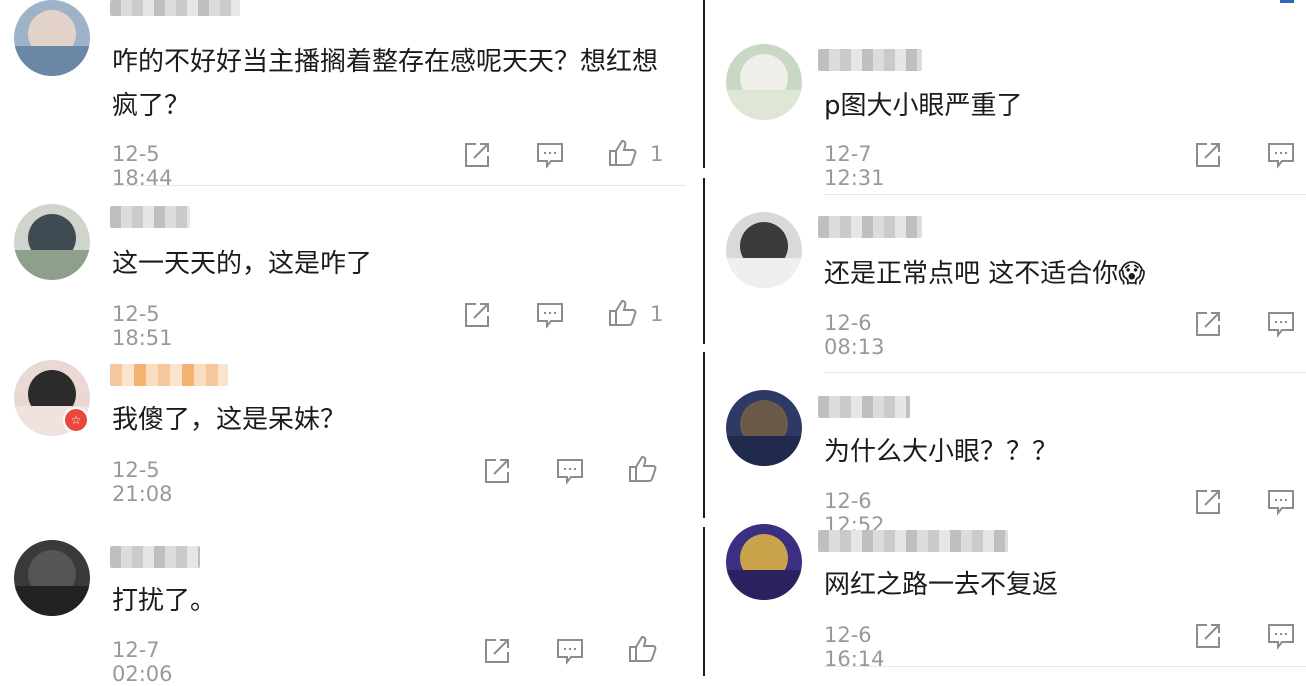  Describe the element at coordinates (1132, 274) in the screenshot. I see `emoji-icon: 😱` at that location.